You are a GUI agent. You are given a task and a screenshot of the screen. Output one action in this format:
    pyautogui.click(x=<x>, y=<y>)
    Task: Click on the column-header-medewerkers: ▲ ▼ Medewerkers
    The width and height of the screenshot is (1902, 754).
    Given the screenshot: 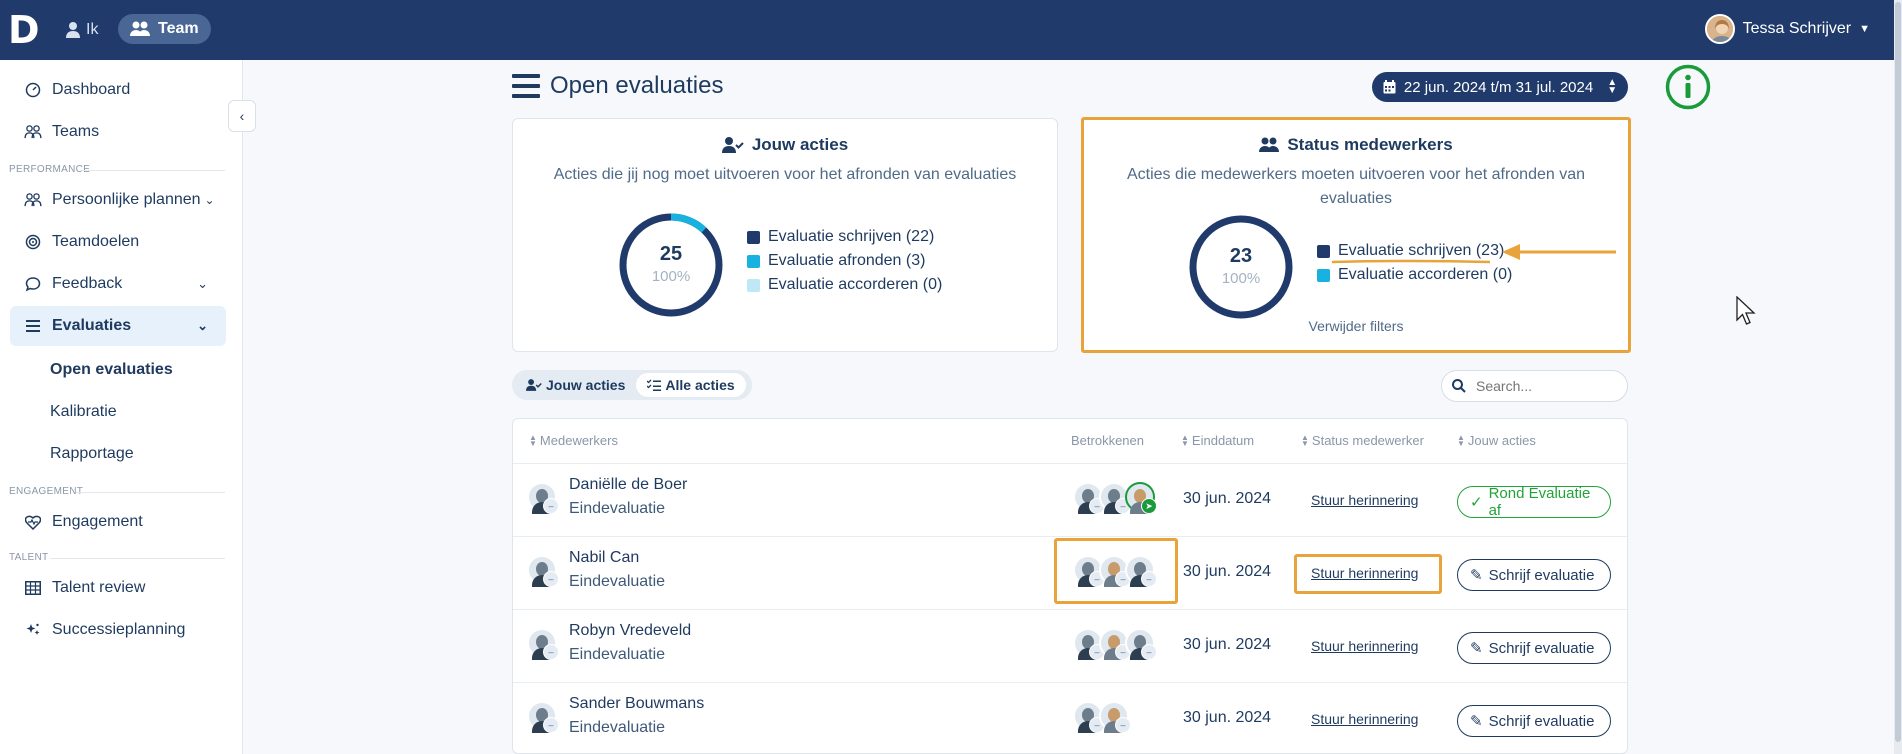 What is the action you would take?
    pyautogui.click(x=573, y=440)
    